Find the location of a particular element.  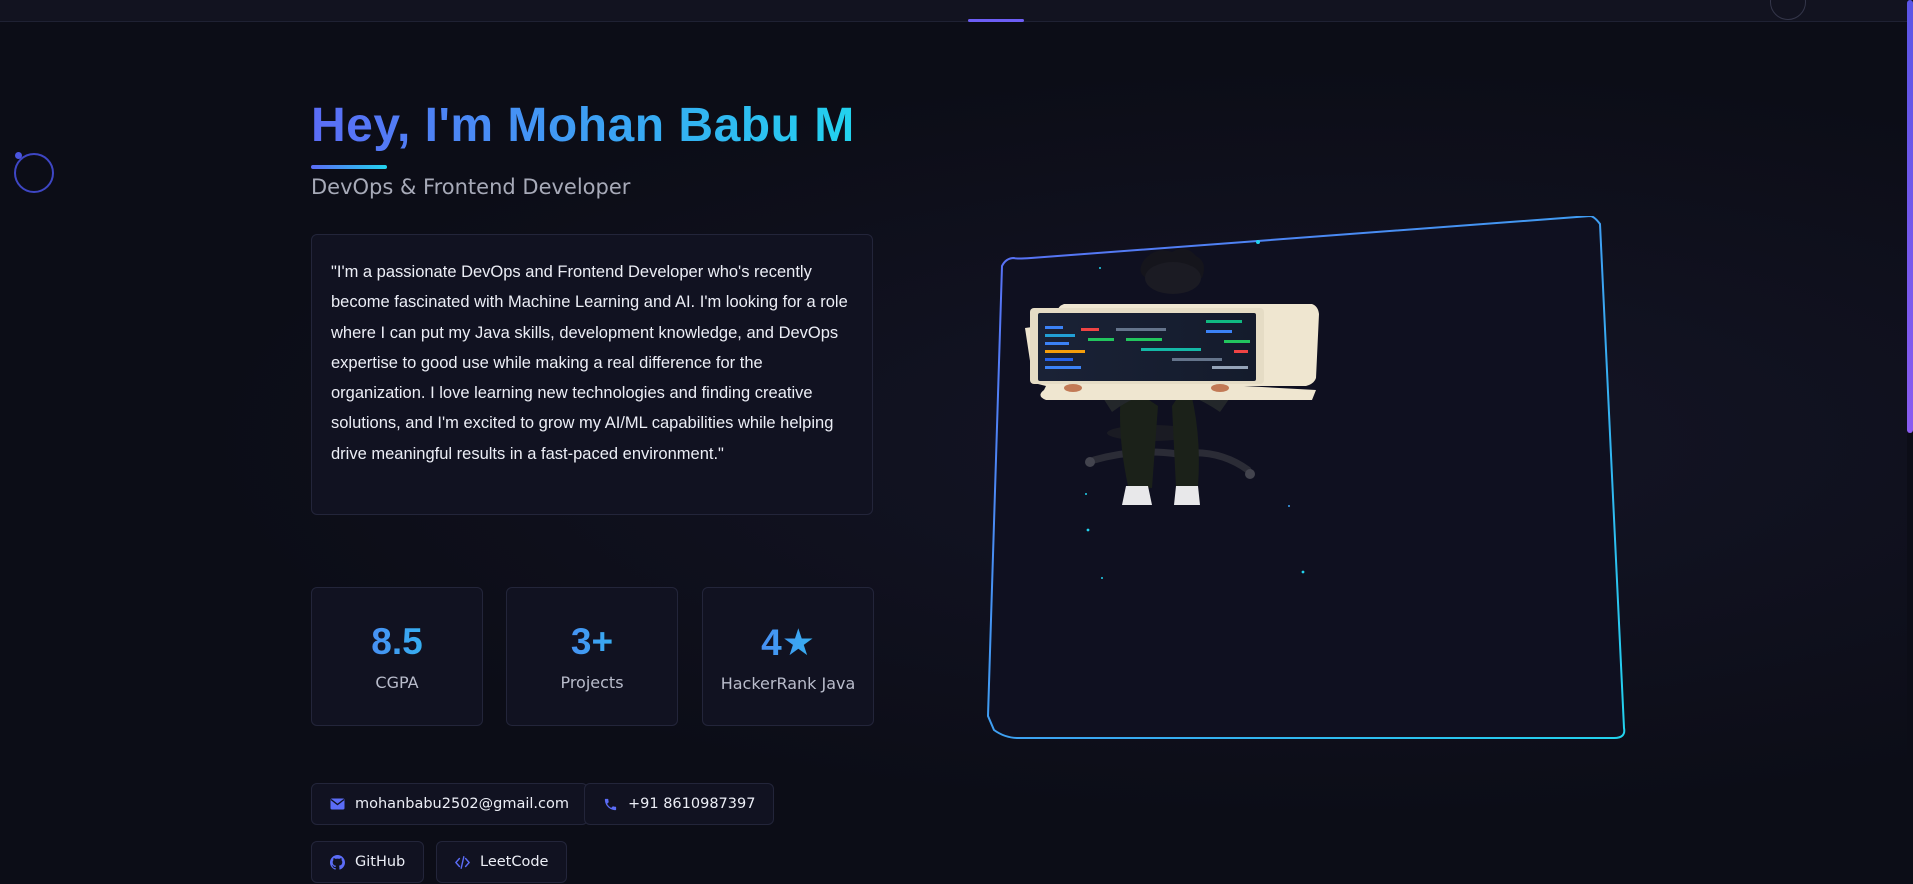

stat-value: 3+ is located at coordinates (592, 642).